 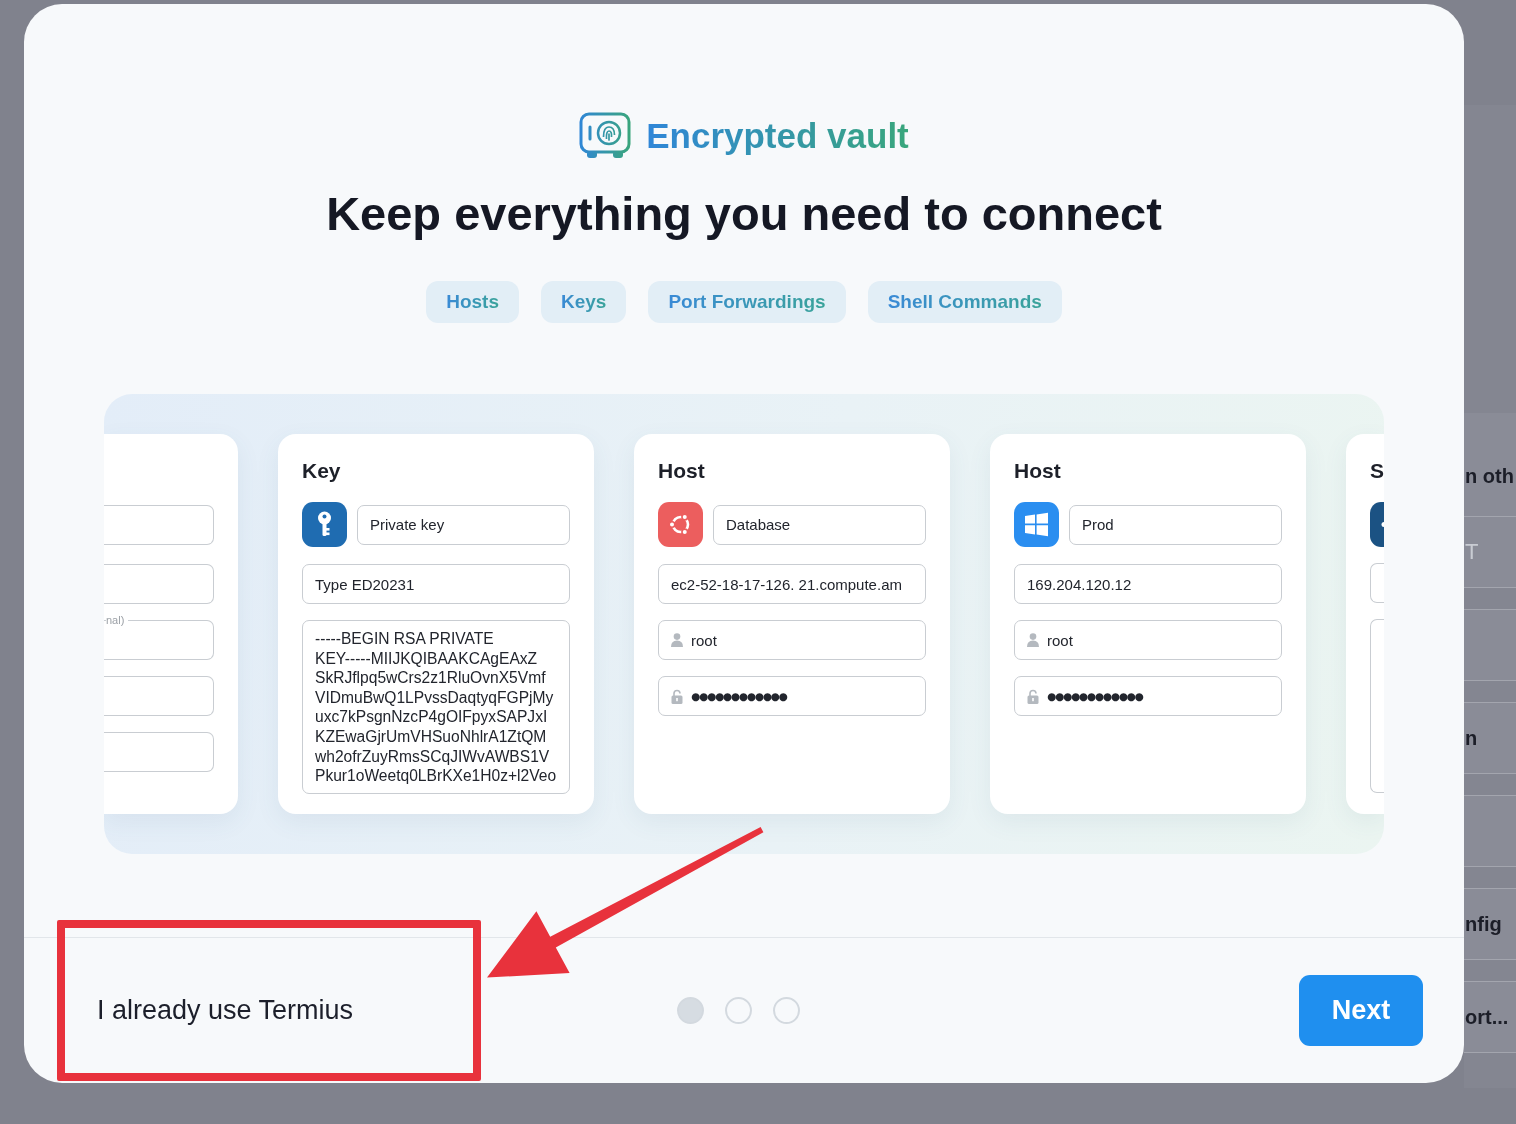 I want to click on feature-tag: Keys, so click(x=583, y=302).